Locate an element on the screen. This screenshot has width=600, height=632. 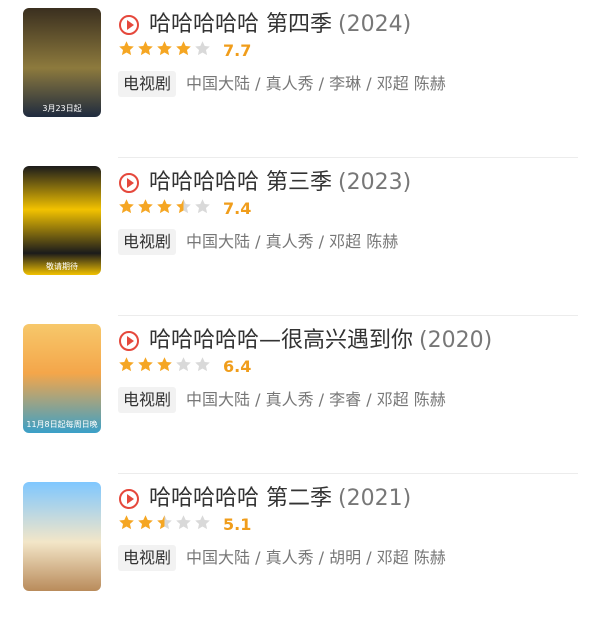
poster-image: 敬请期待 is located at coordinates (62, 220).